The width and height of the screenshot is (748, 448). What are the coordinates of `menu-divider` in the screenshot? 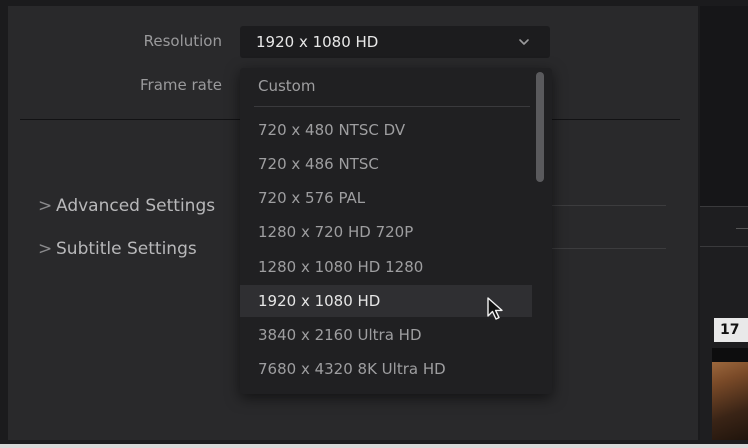 It's located at (392, 106).